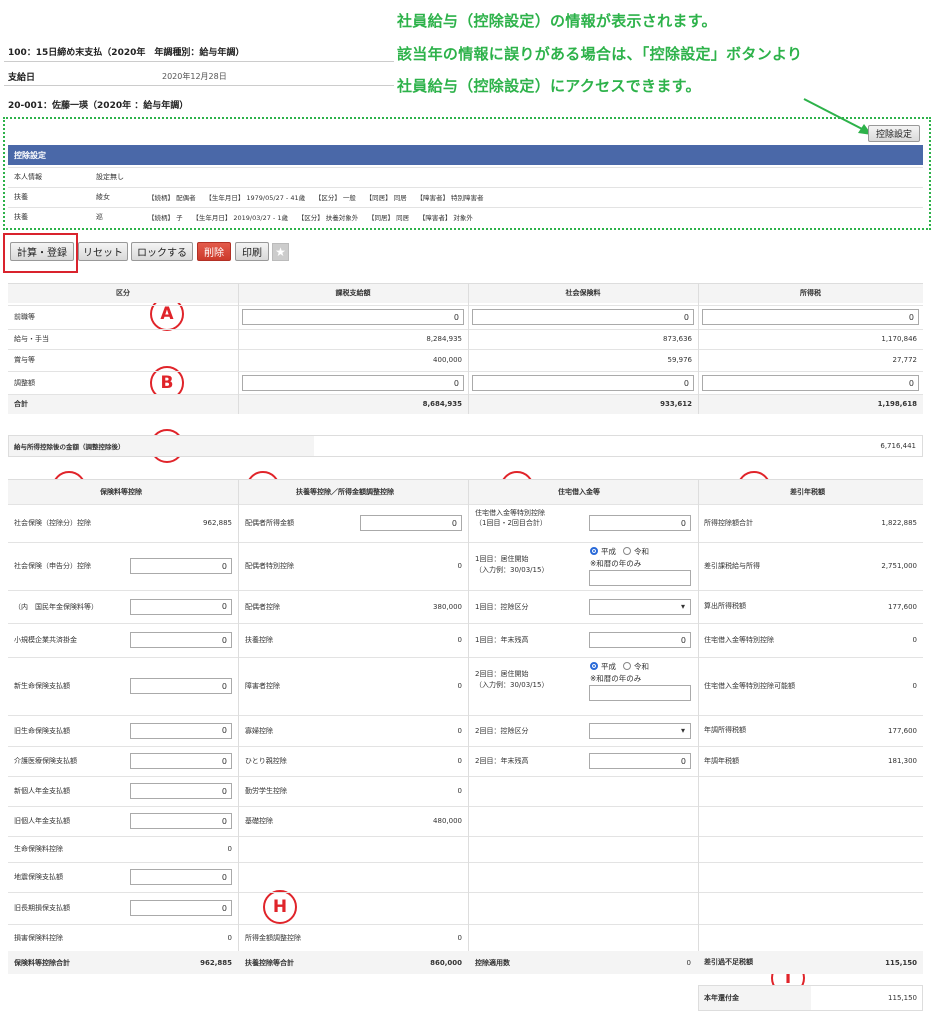  Describe the element at coordinates (447, 821) in the screenshot. I see `dependent-value: 480,000` at that location.